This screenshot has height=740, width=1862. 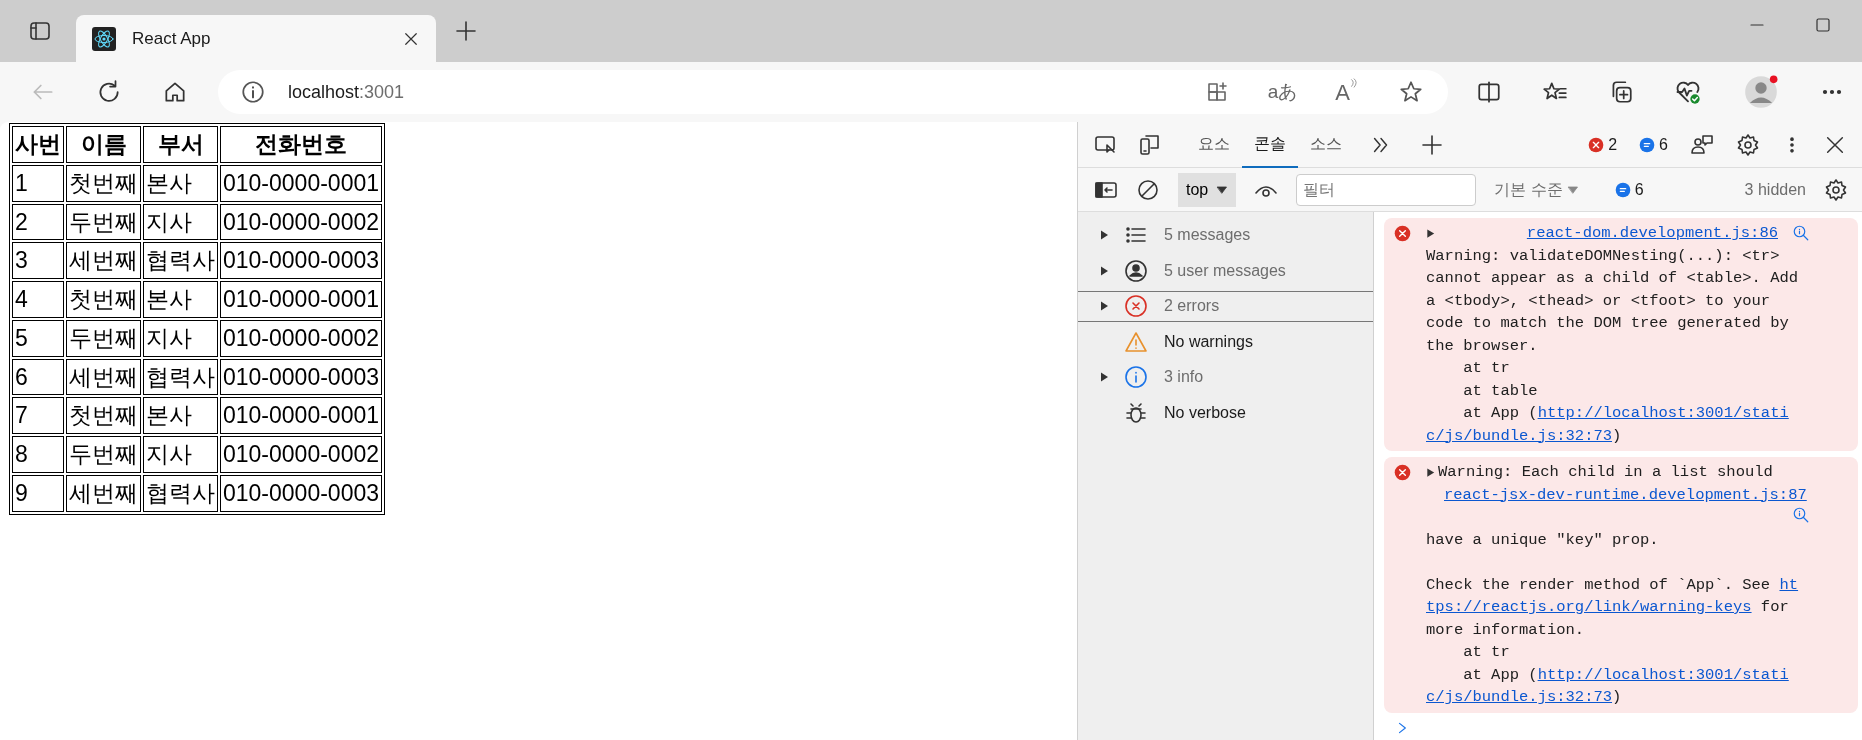 I want to click on app-grid-icon, so click(x=1217, y=92).